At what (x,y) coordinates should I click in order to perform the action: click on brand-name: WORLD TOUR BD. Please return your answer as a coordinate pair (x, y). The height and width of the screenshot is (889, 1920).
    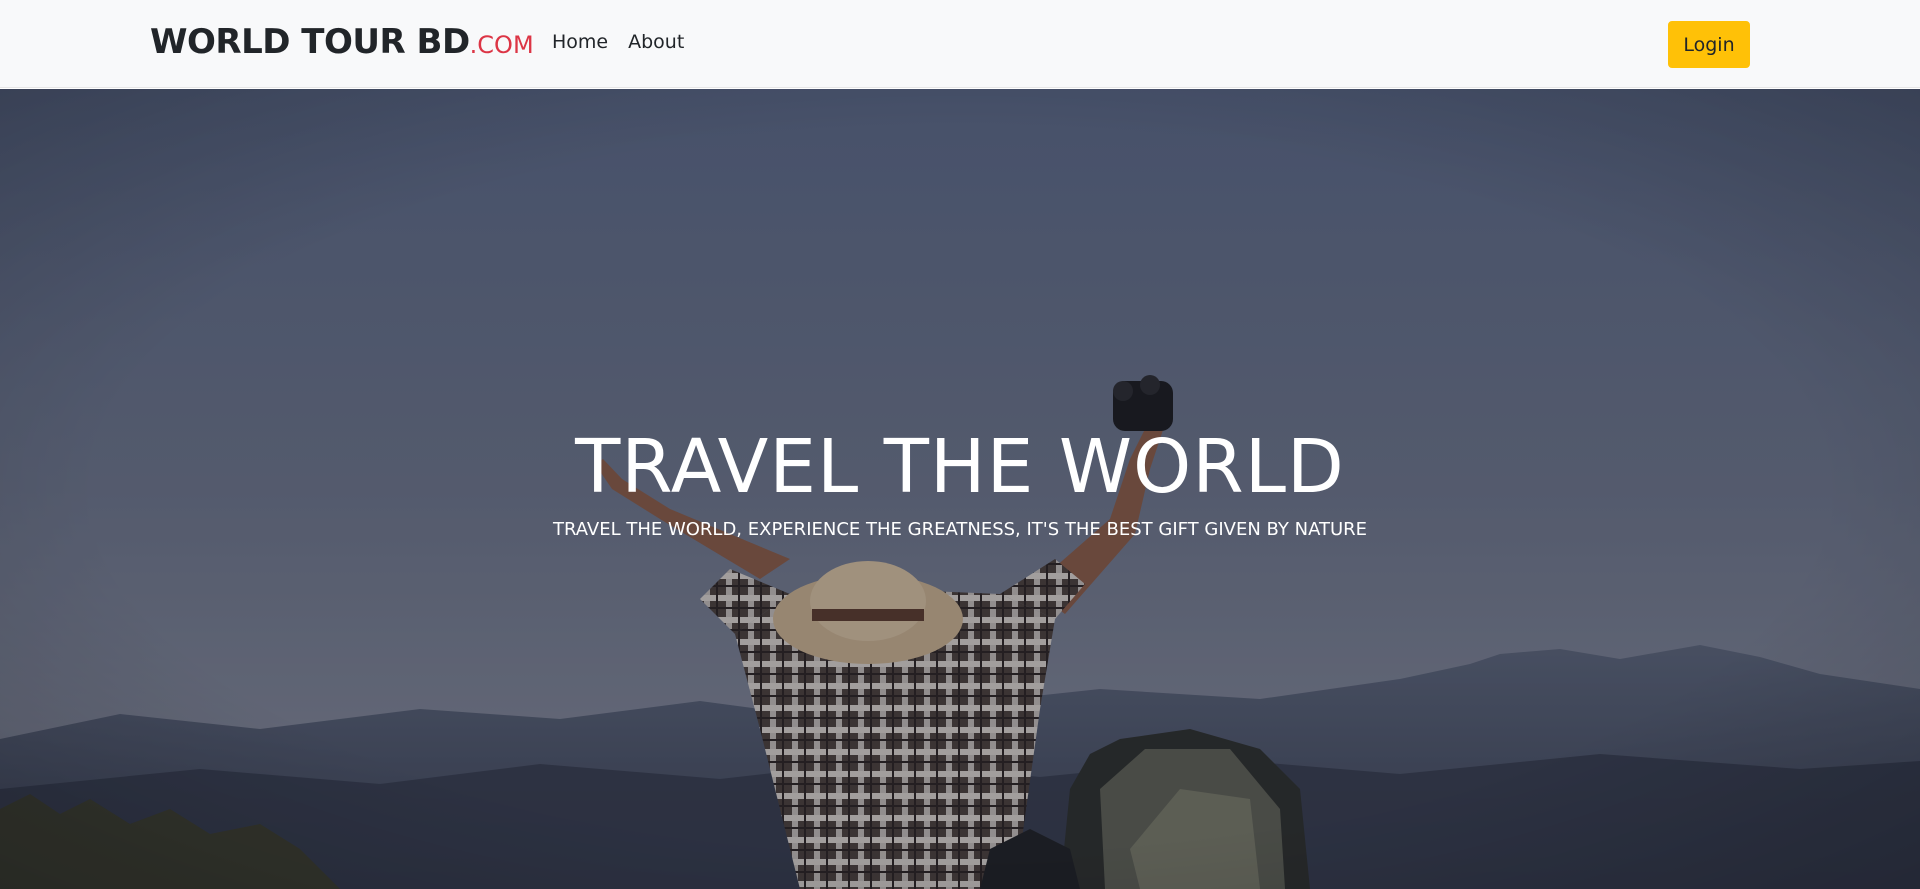
    Looking at the image, I should click on (310, 42).